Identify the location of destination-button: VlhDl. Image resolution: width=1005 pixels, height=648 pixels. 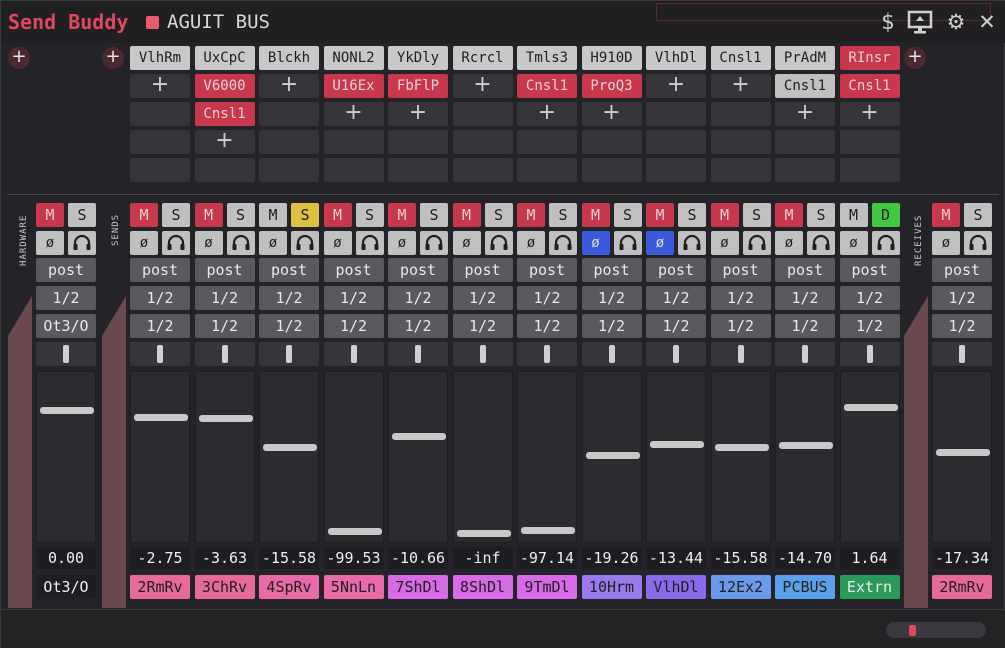
(676, 587).